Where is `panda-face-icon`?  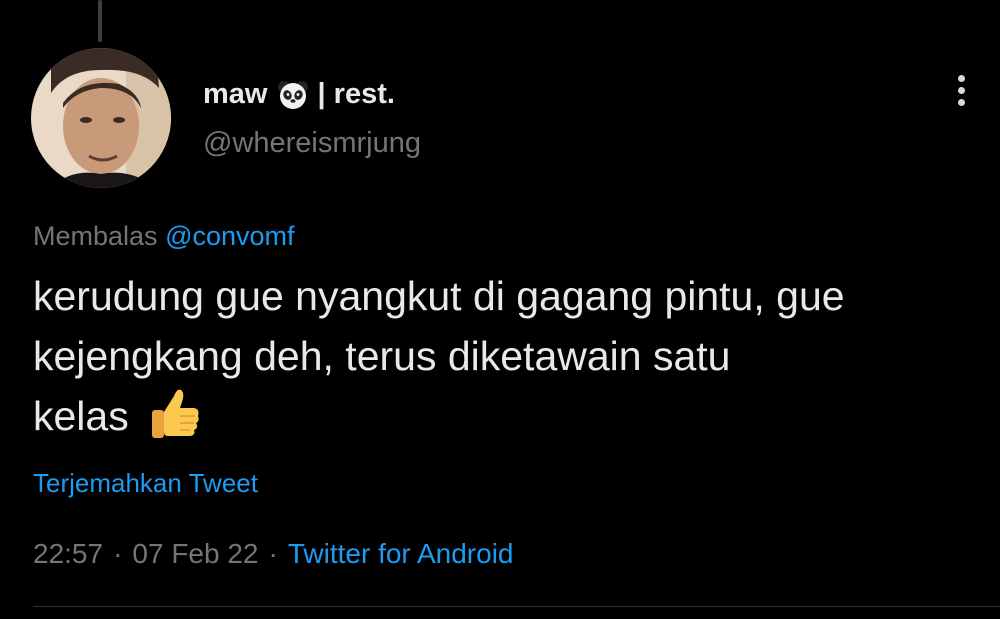 panda-face-icon is located at coordinates (293, 95).